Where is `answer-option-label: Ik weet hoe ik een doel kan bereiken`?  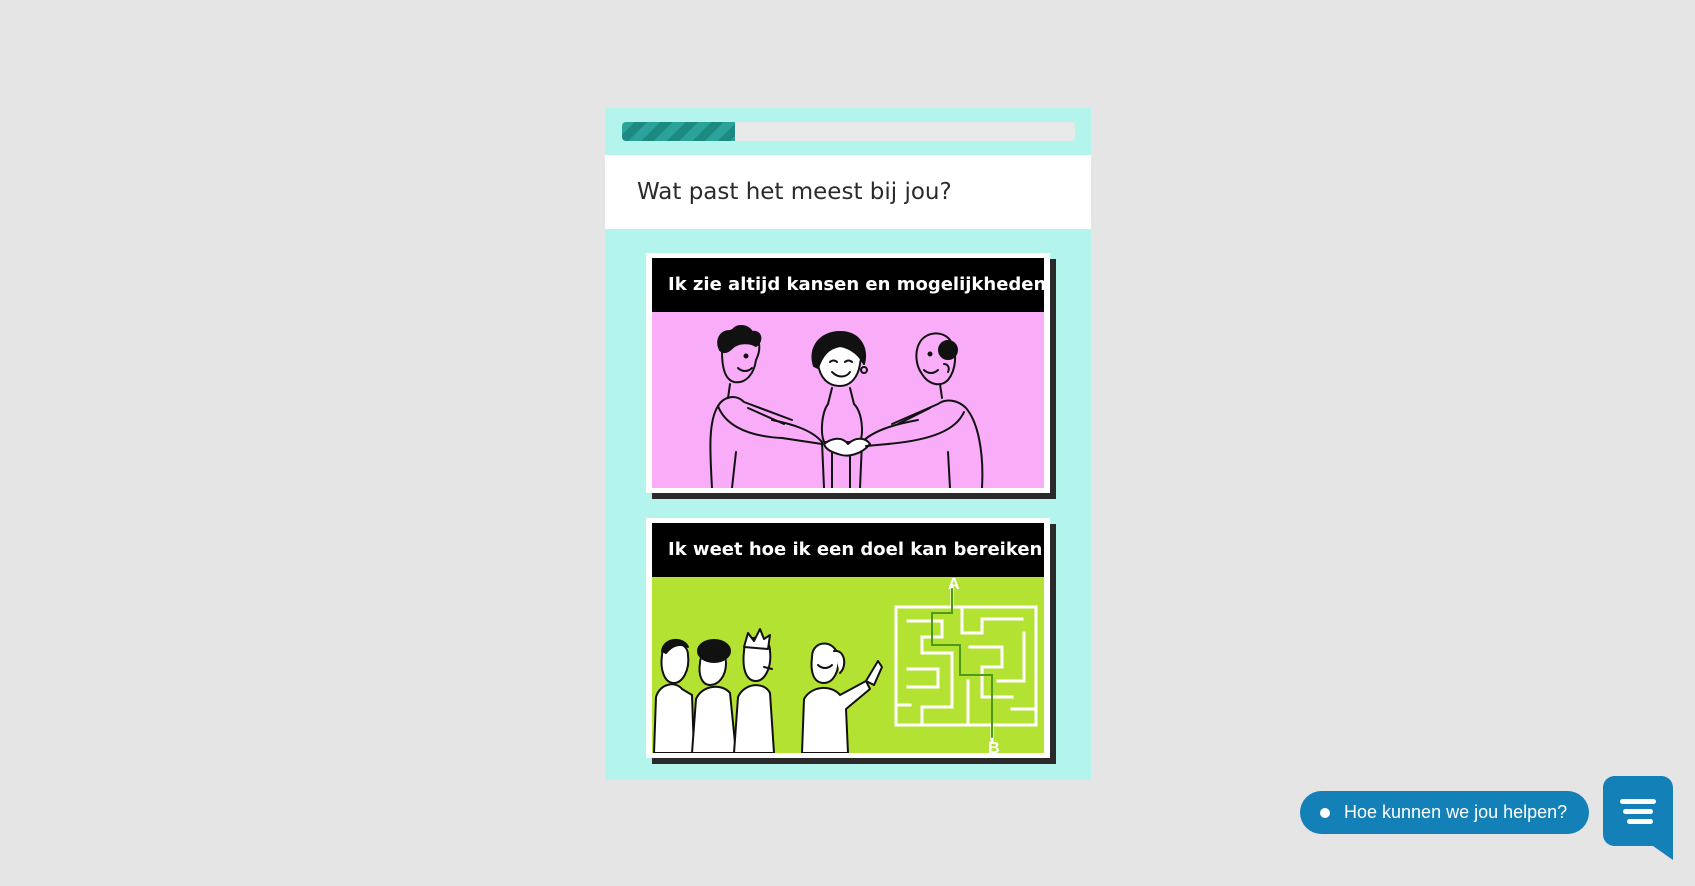
answer-option-label: Ik weet hoe ik een doel kan bereiken is located at coordinates (848, 550).